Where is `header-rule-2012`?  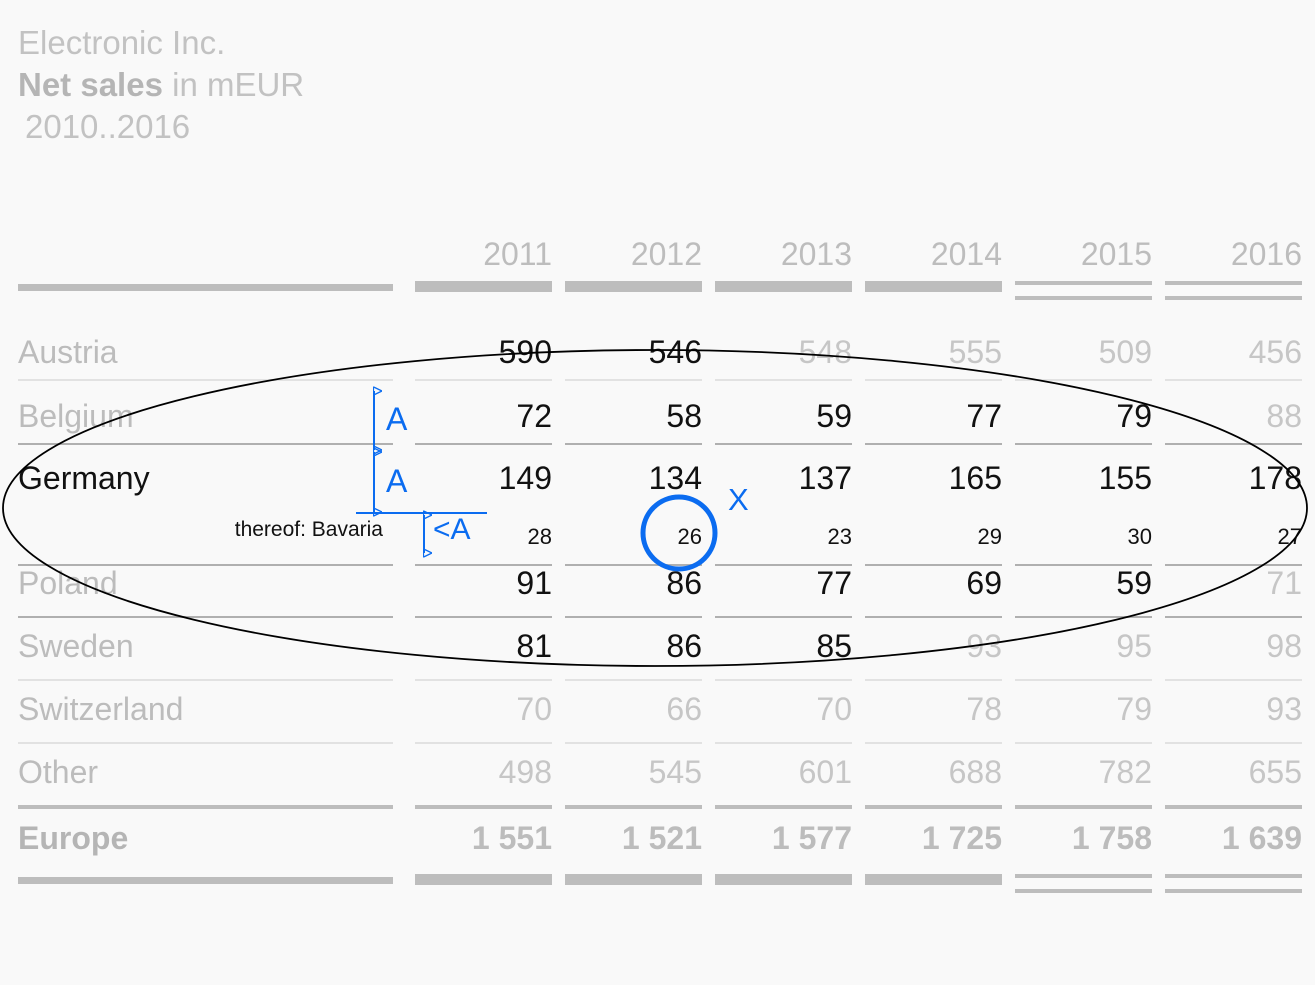 header-rule-2012 is located at coordinates (633, 286).